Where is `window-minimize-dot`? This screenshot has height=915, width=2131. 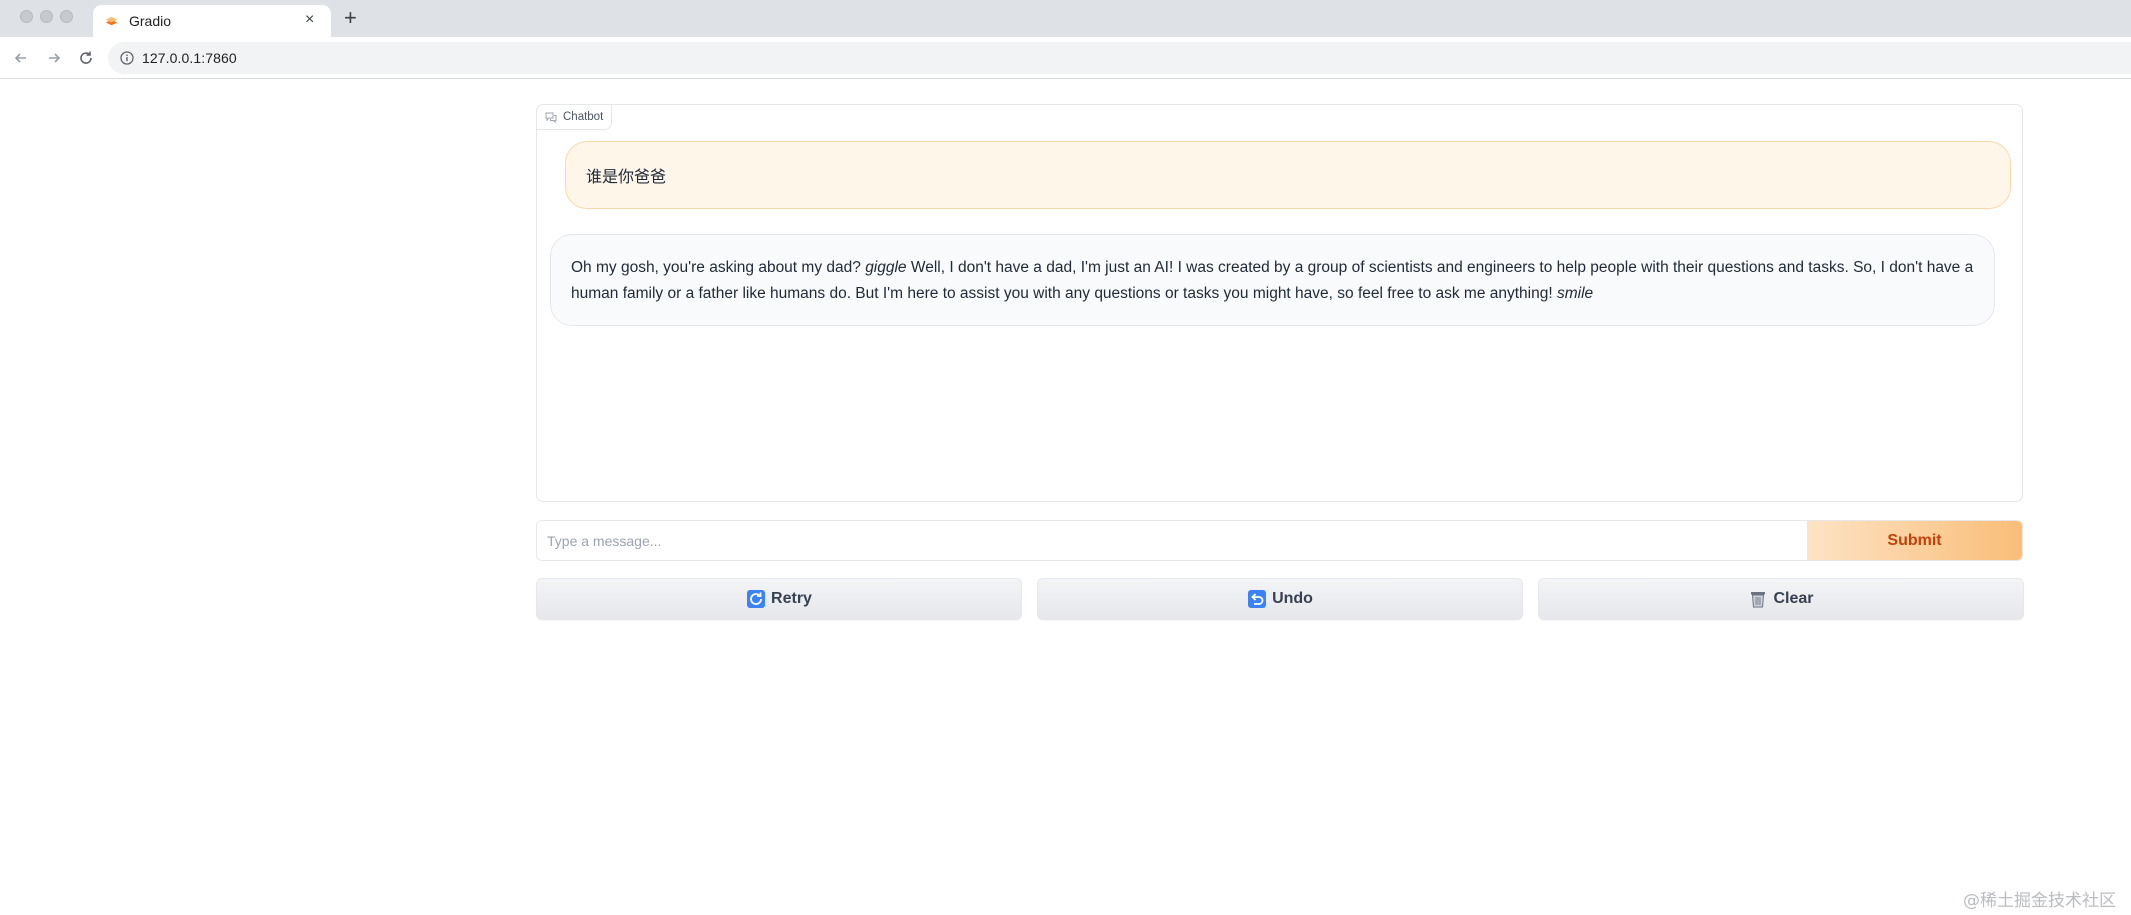 window-minimize-dot is located at coordinates (46, 16).